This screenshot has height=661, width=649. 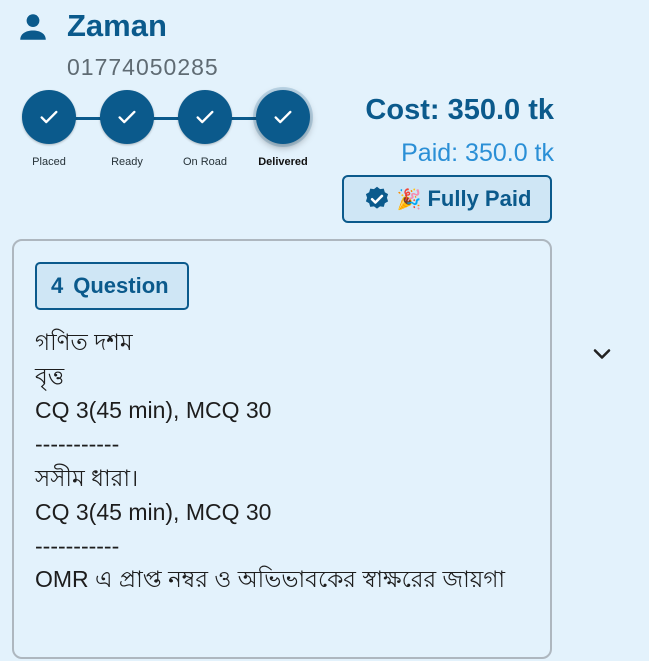 What do you see at coordinates (143, 67) in the screenshot?
I see `customer-phone: 01774050285` at bounding box center [143, 67].